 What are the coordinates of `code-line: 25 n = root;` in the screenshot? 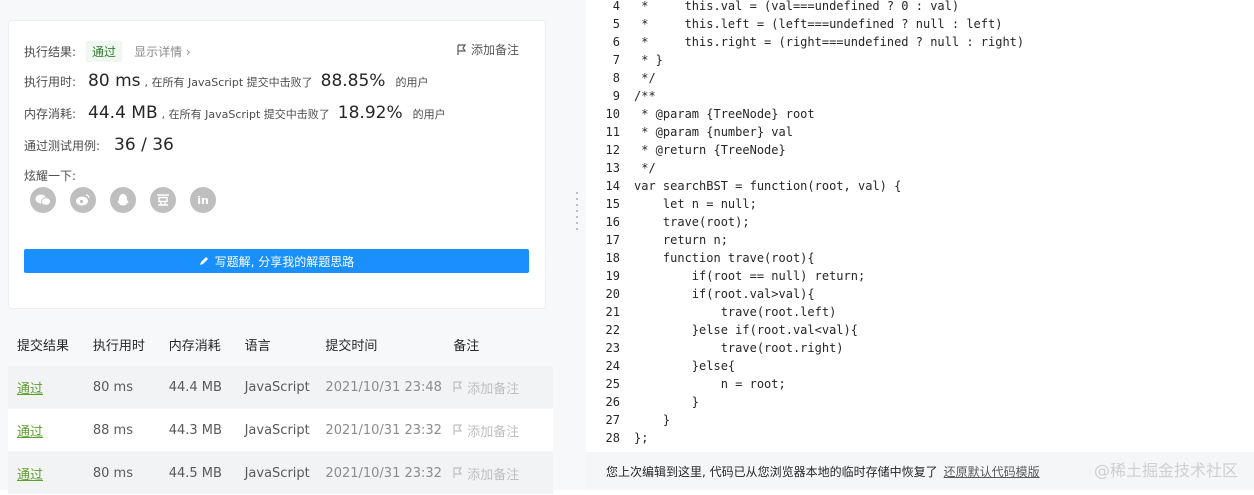 It's located at (686, 384).